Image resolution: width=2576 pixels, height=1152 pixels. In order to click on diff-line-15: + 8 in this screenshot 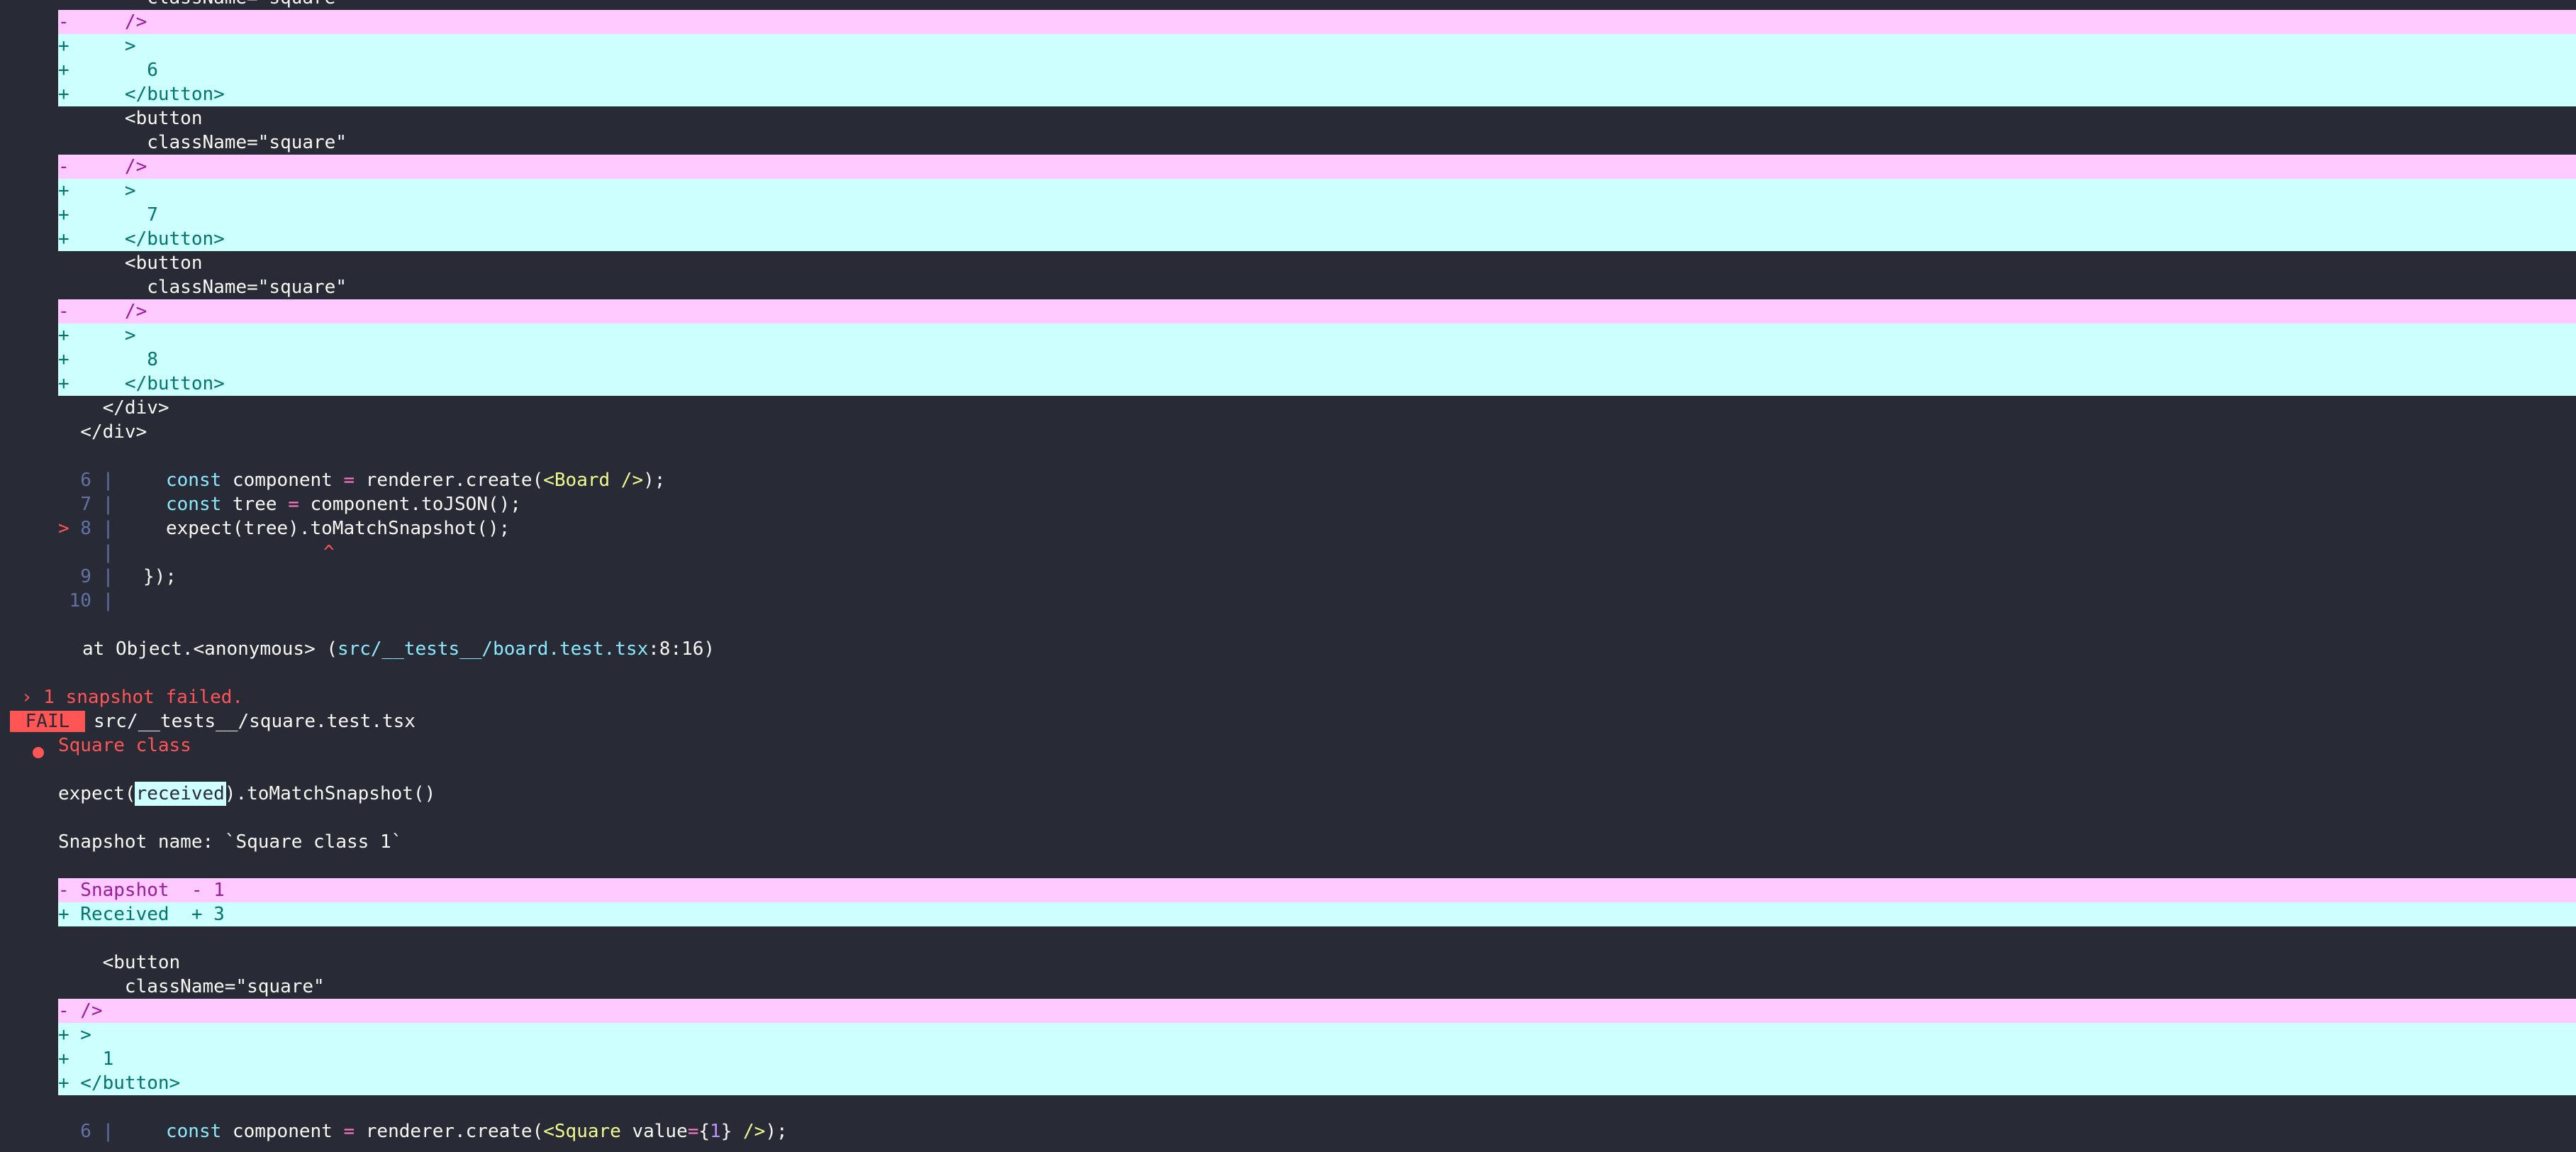, I will do `click(1288, 360)`.